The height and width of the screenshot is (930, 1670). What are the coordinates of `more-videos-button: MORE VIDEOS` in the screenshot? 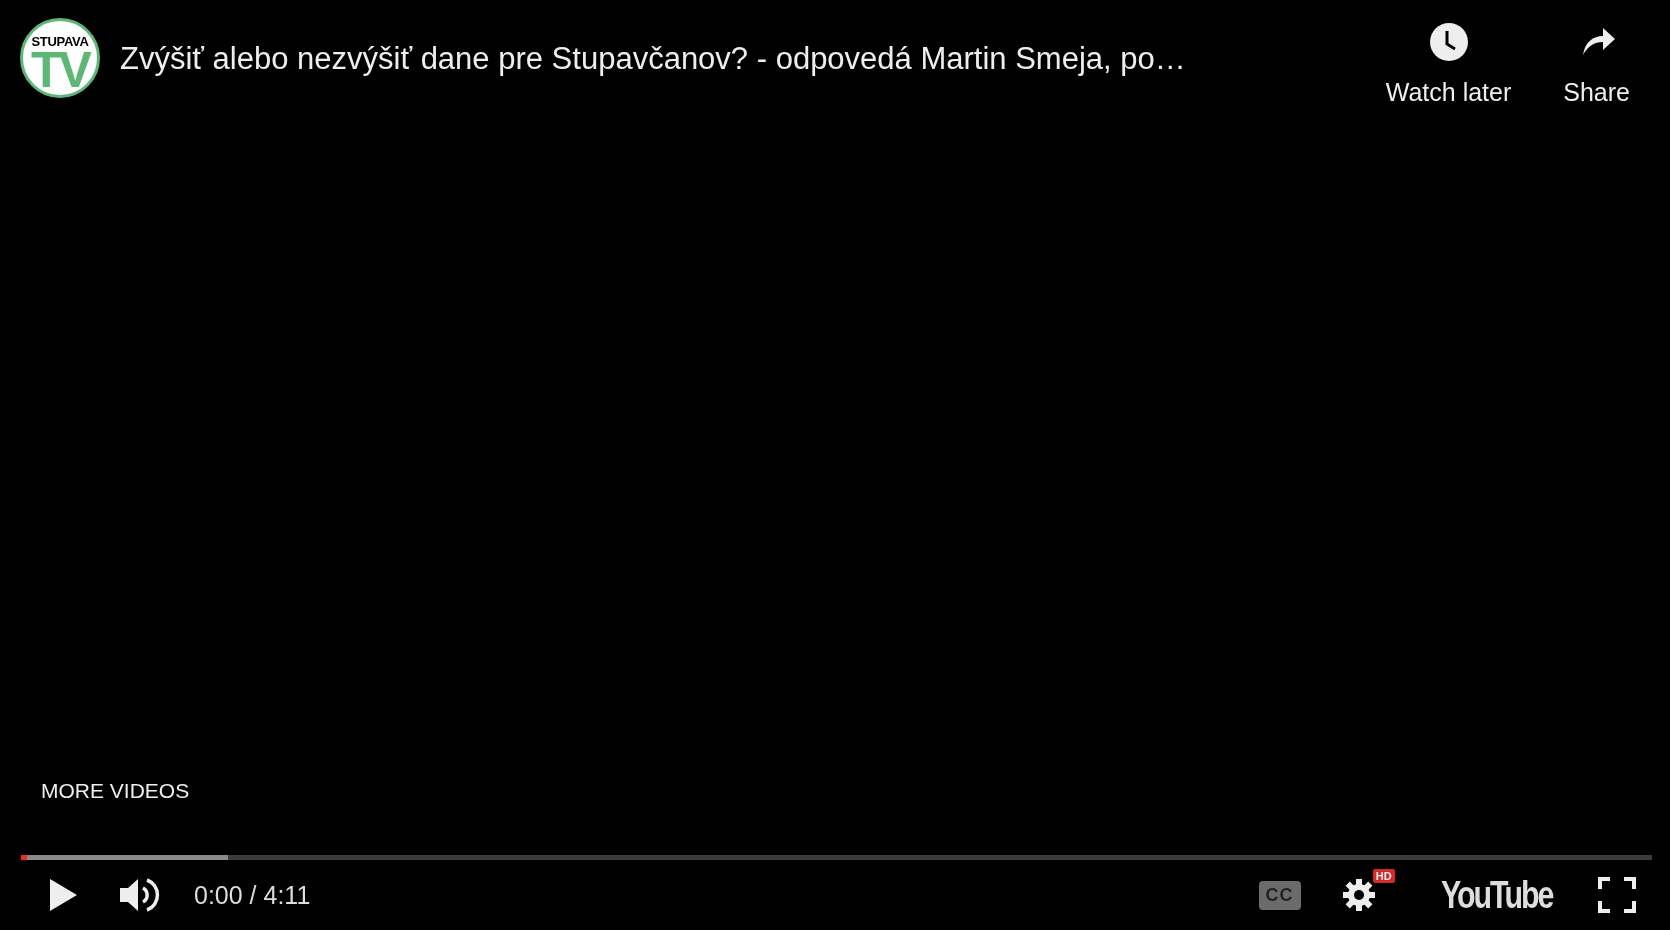 It's located at (115, 791).